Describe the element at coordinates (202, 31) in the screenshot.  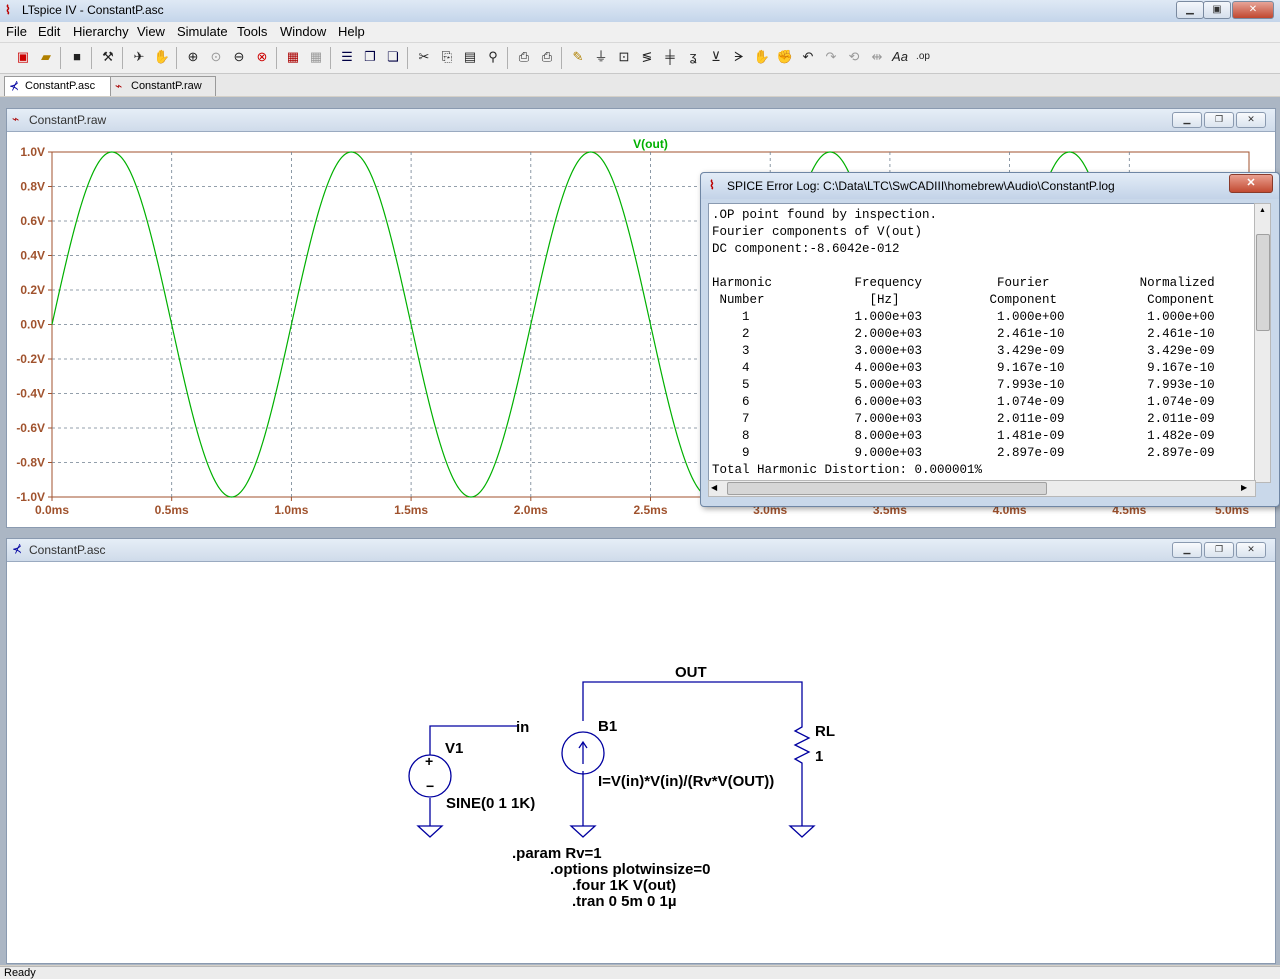
I see `menu-simulate: Simulate` at that location.